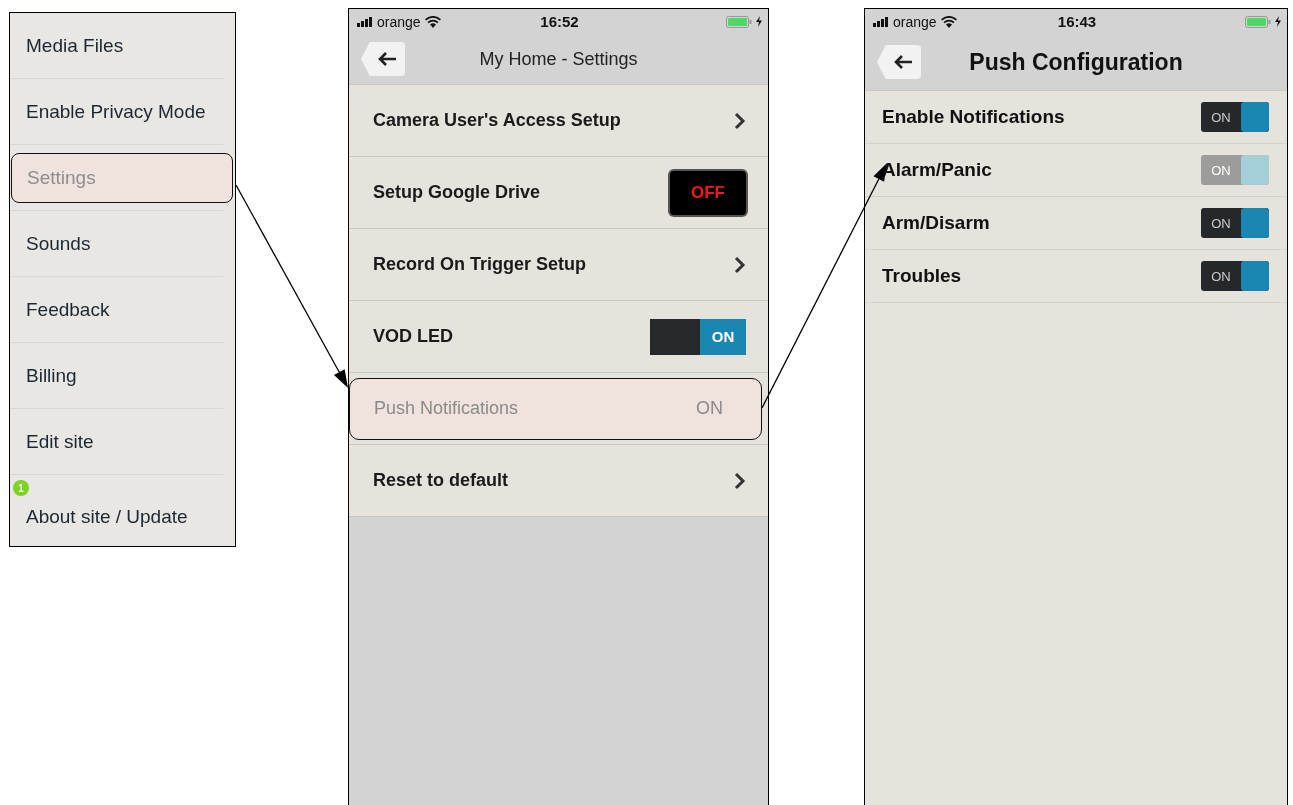 The image size is (1293, 805). Describe the element at coordinates (936, 223) in the screenshot. I see `setting-label: Arm/Disarm` at that location.